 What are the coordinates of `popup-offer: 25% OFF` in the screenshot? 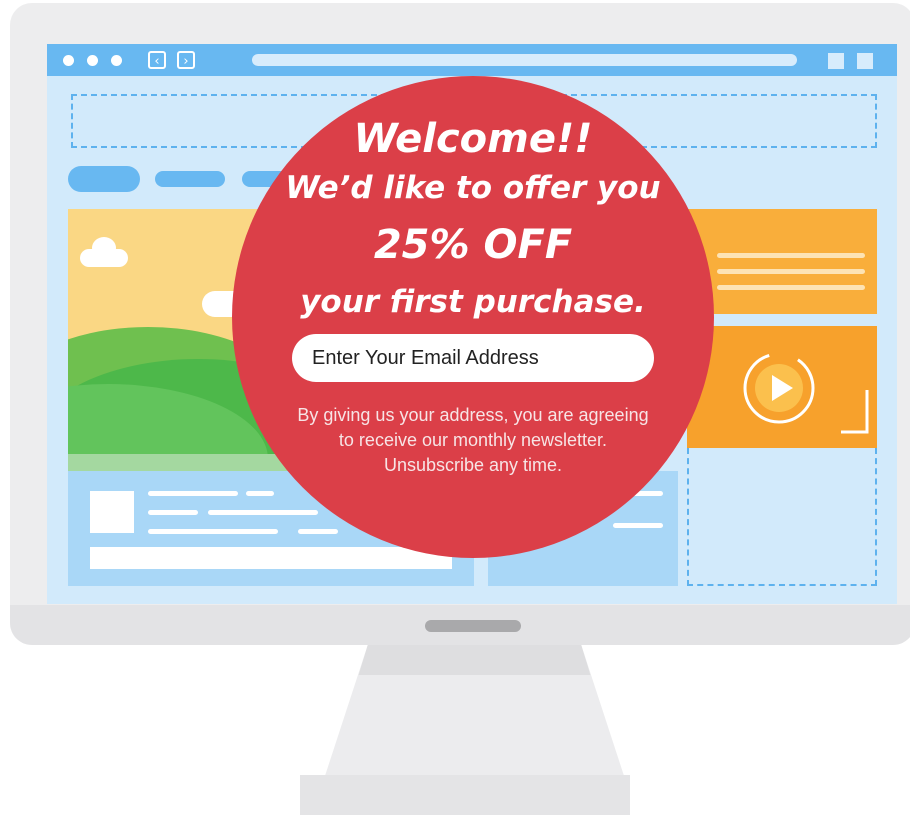 It's located at (473, 245).